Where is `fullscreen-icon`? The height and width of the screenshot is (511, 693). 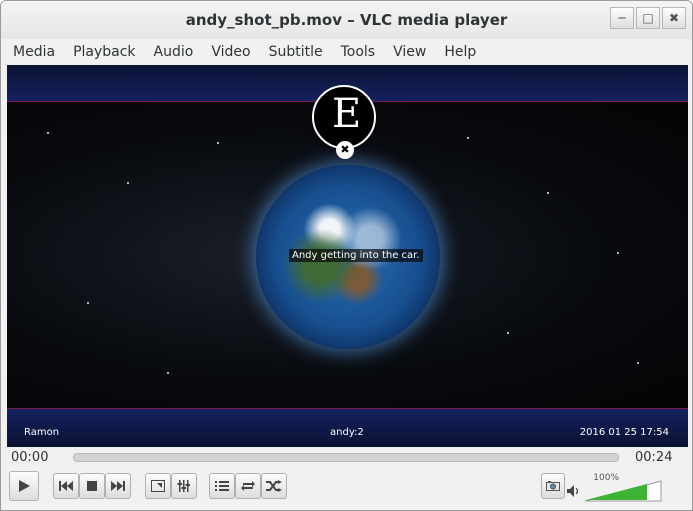
fullscreen-icon is located at coordinates (158, 486).